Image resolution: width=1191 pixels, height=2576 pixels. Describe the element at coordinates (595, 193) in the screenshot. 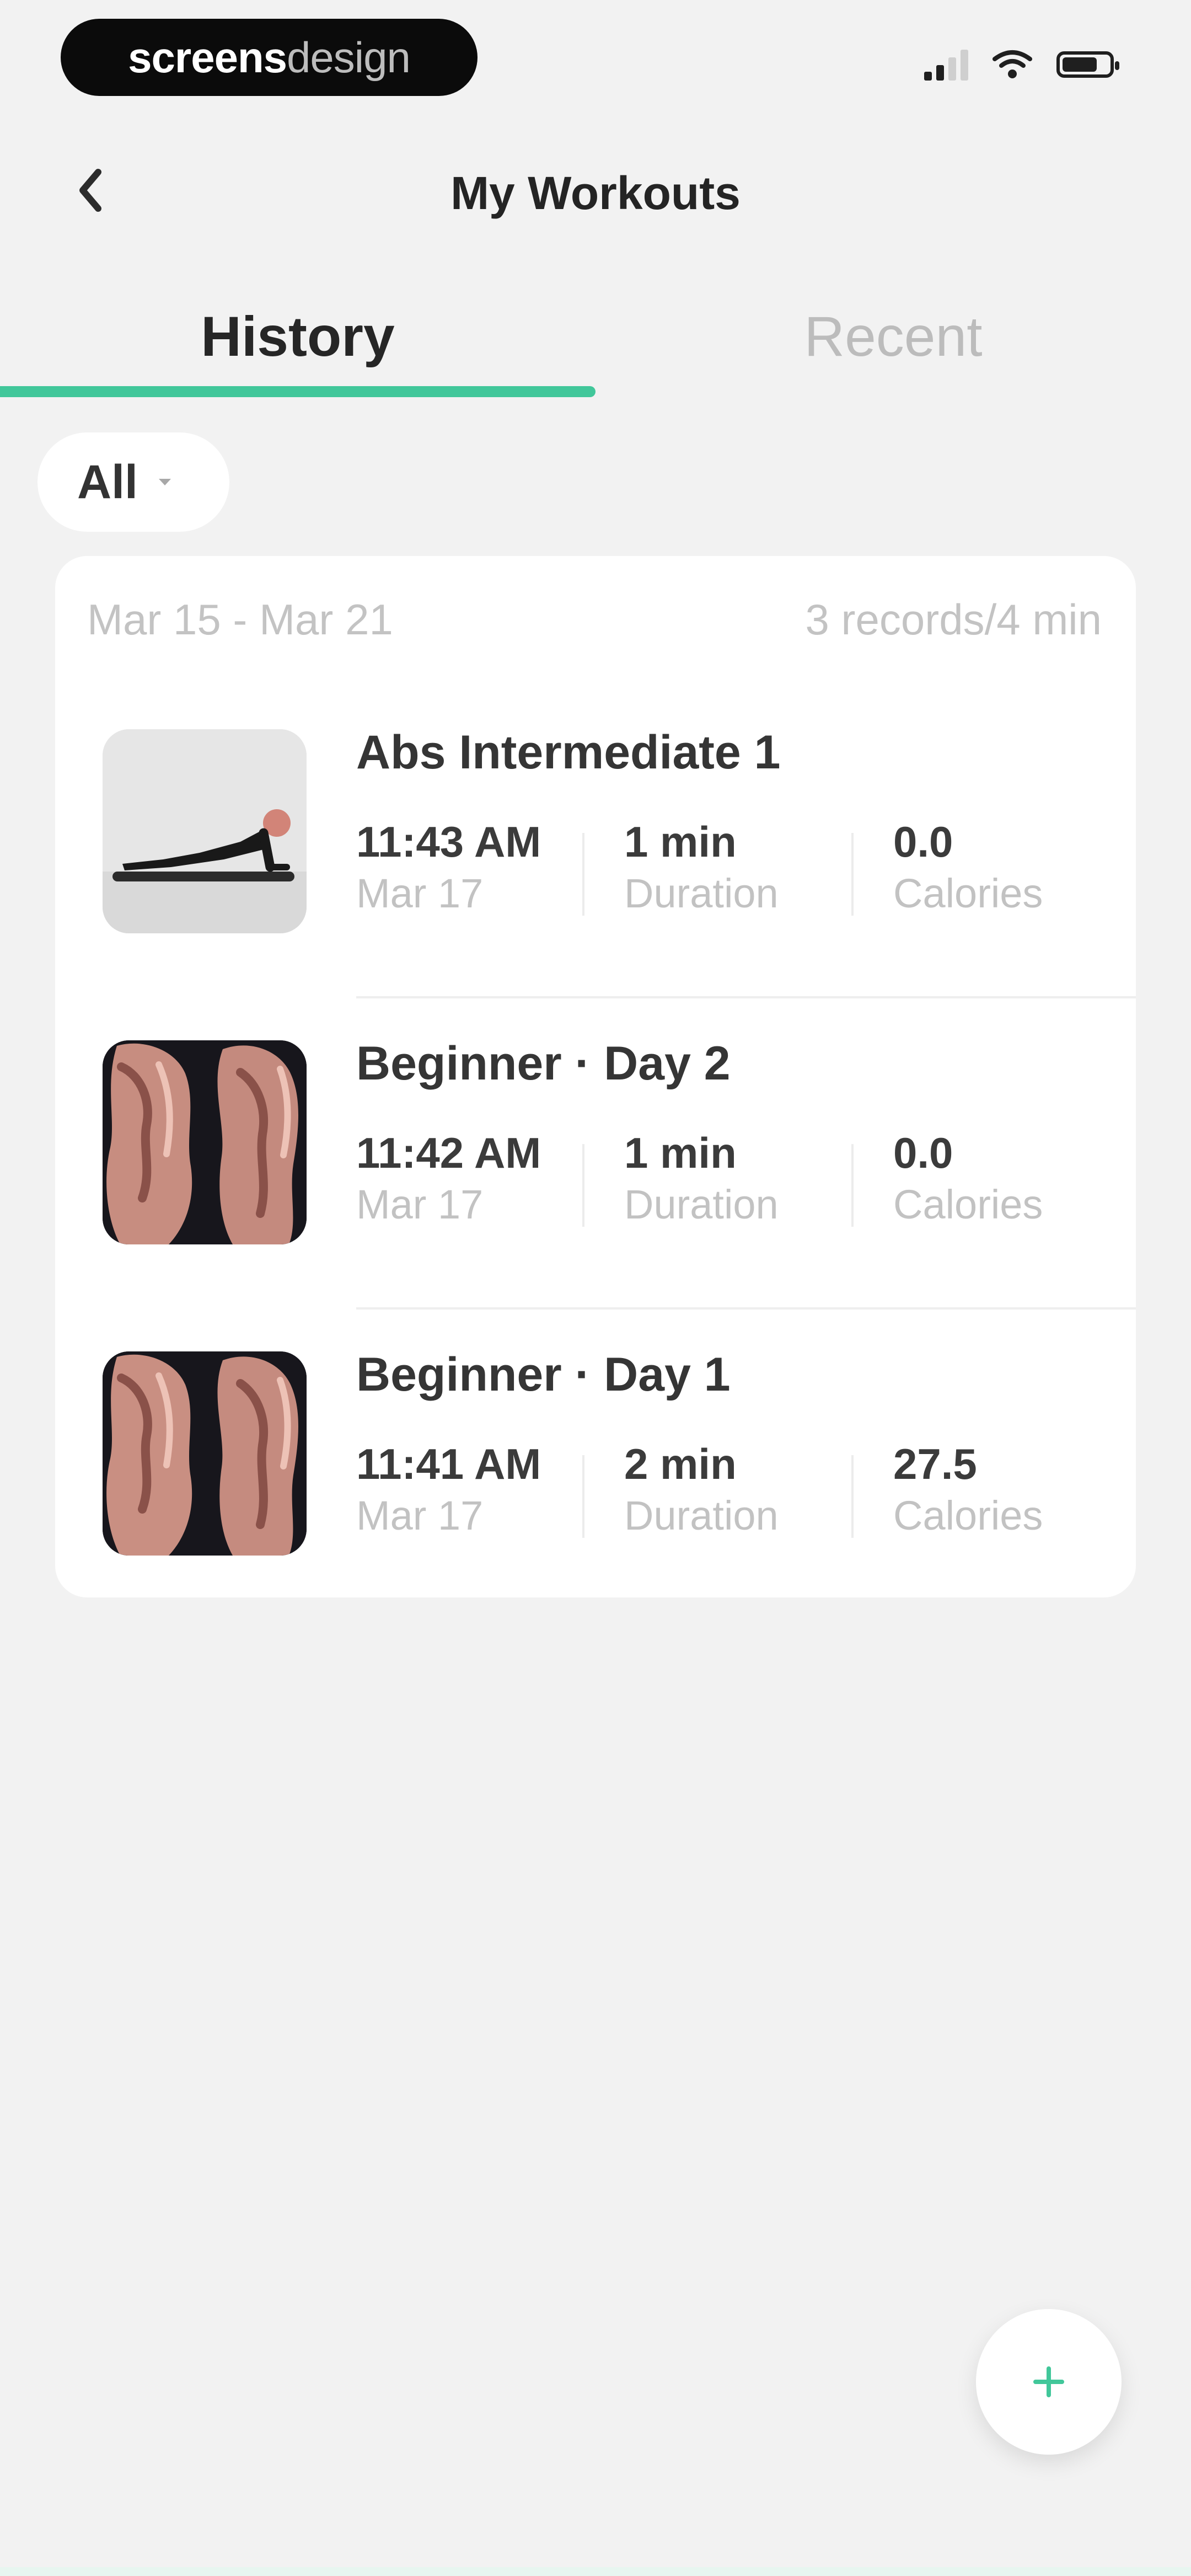

I see `page-title: My Workouts` at that location.